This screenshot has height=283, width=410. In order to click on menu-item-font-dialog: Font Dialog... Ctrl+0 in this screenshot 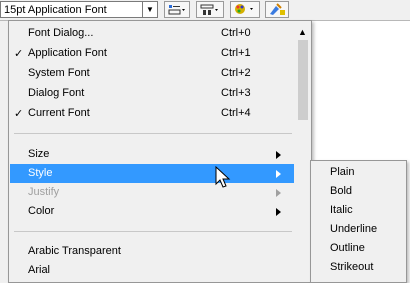, I will do `click(152, 33)`.